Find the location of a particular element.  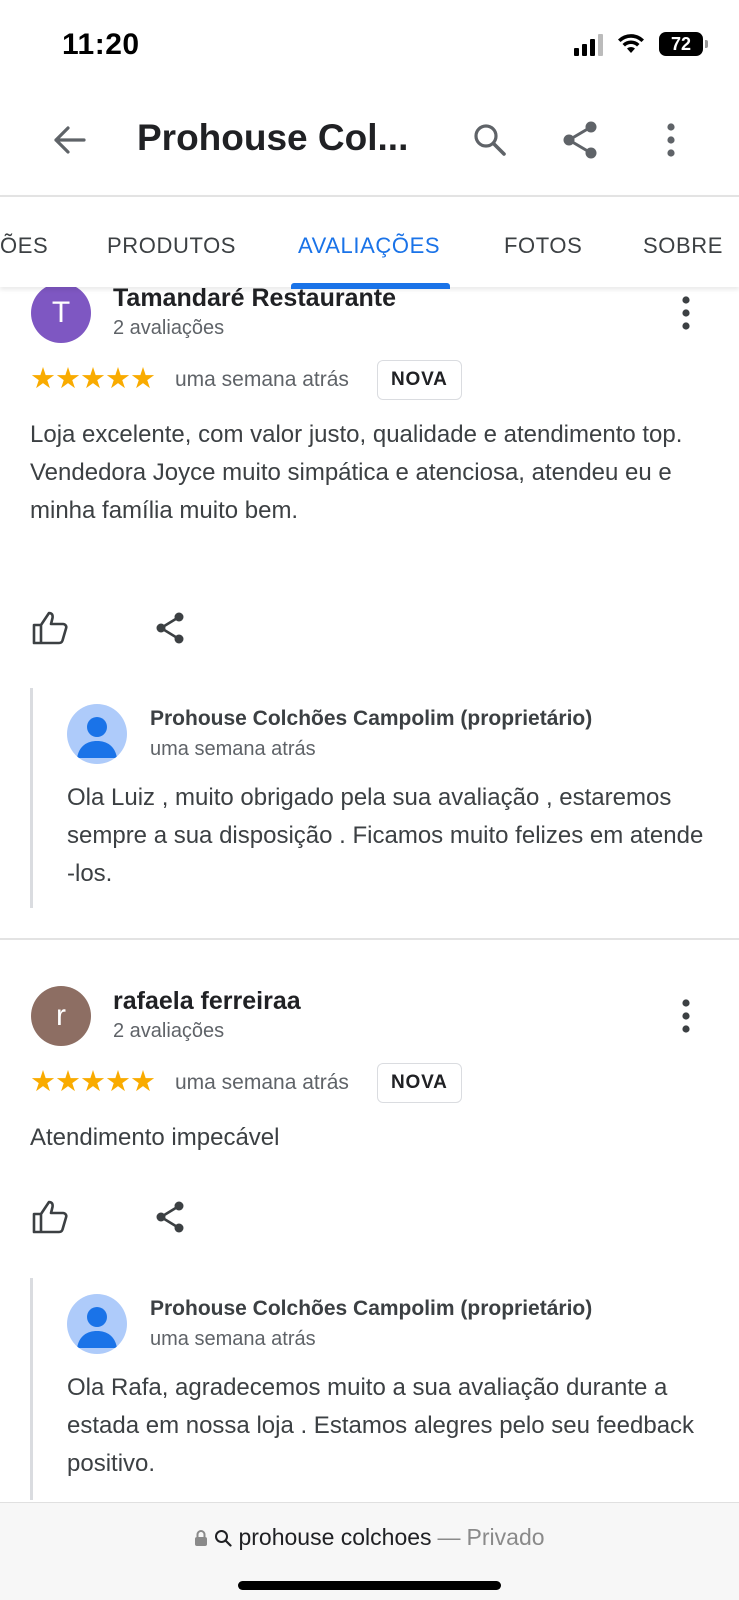

tab-avaliacoes: AVALIAÇÕES is located at coordinates (369, 246).